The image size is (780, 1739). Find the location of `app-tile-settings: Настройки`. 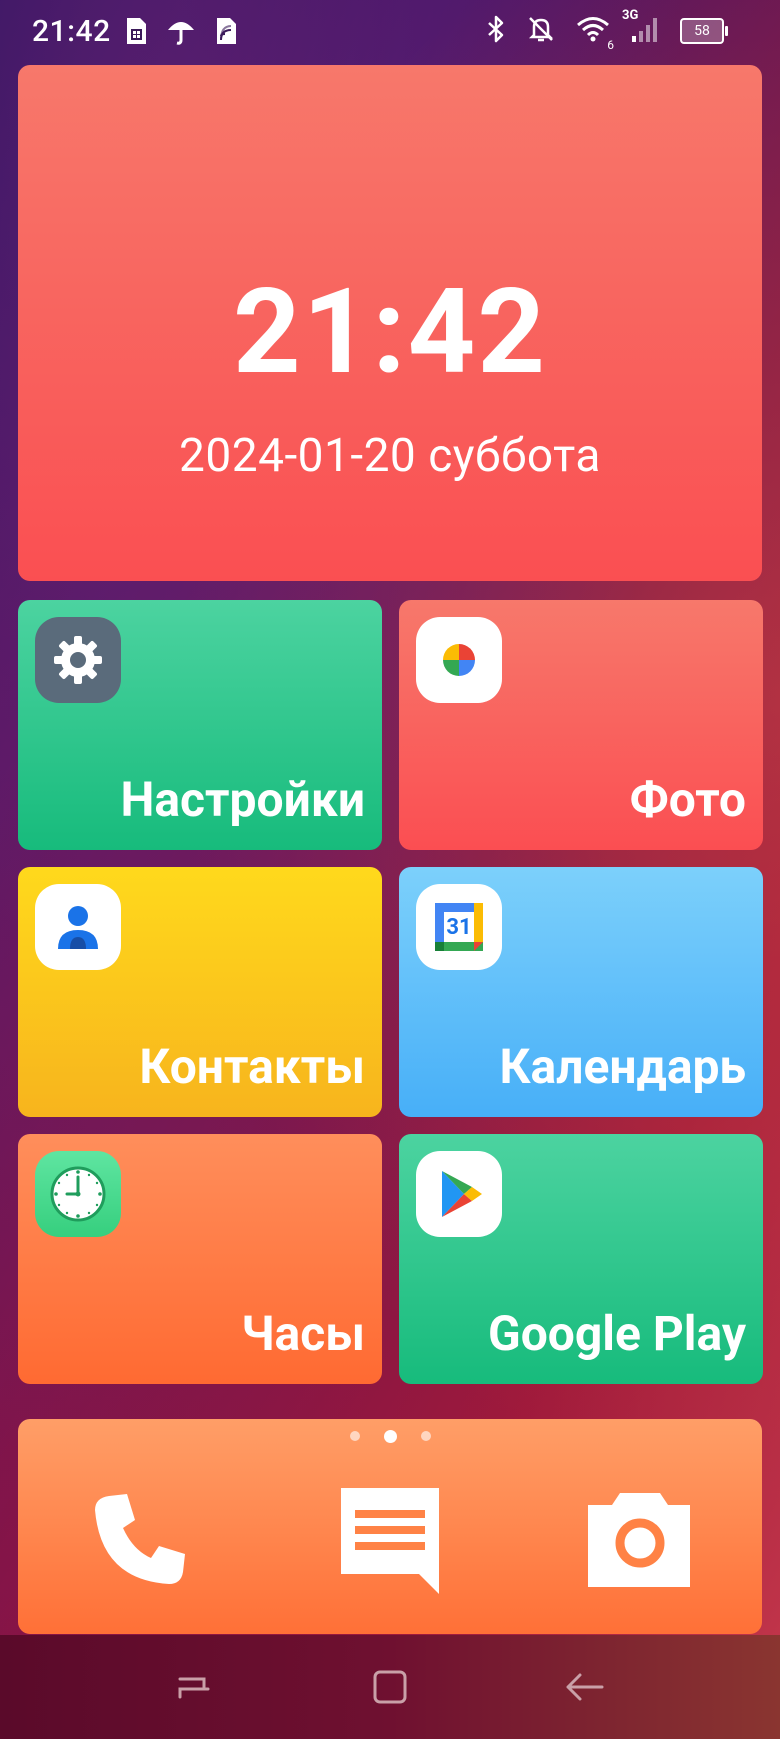

app-tile-settings: Настройки is located at coordinates (200, 725).